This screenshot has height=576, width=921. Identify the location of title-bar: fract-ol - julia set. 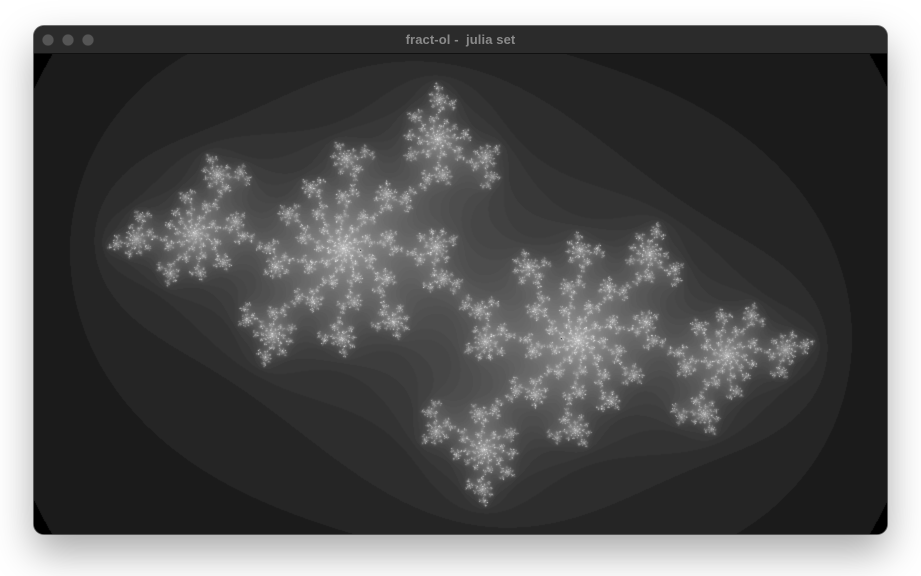
(460, 40).